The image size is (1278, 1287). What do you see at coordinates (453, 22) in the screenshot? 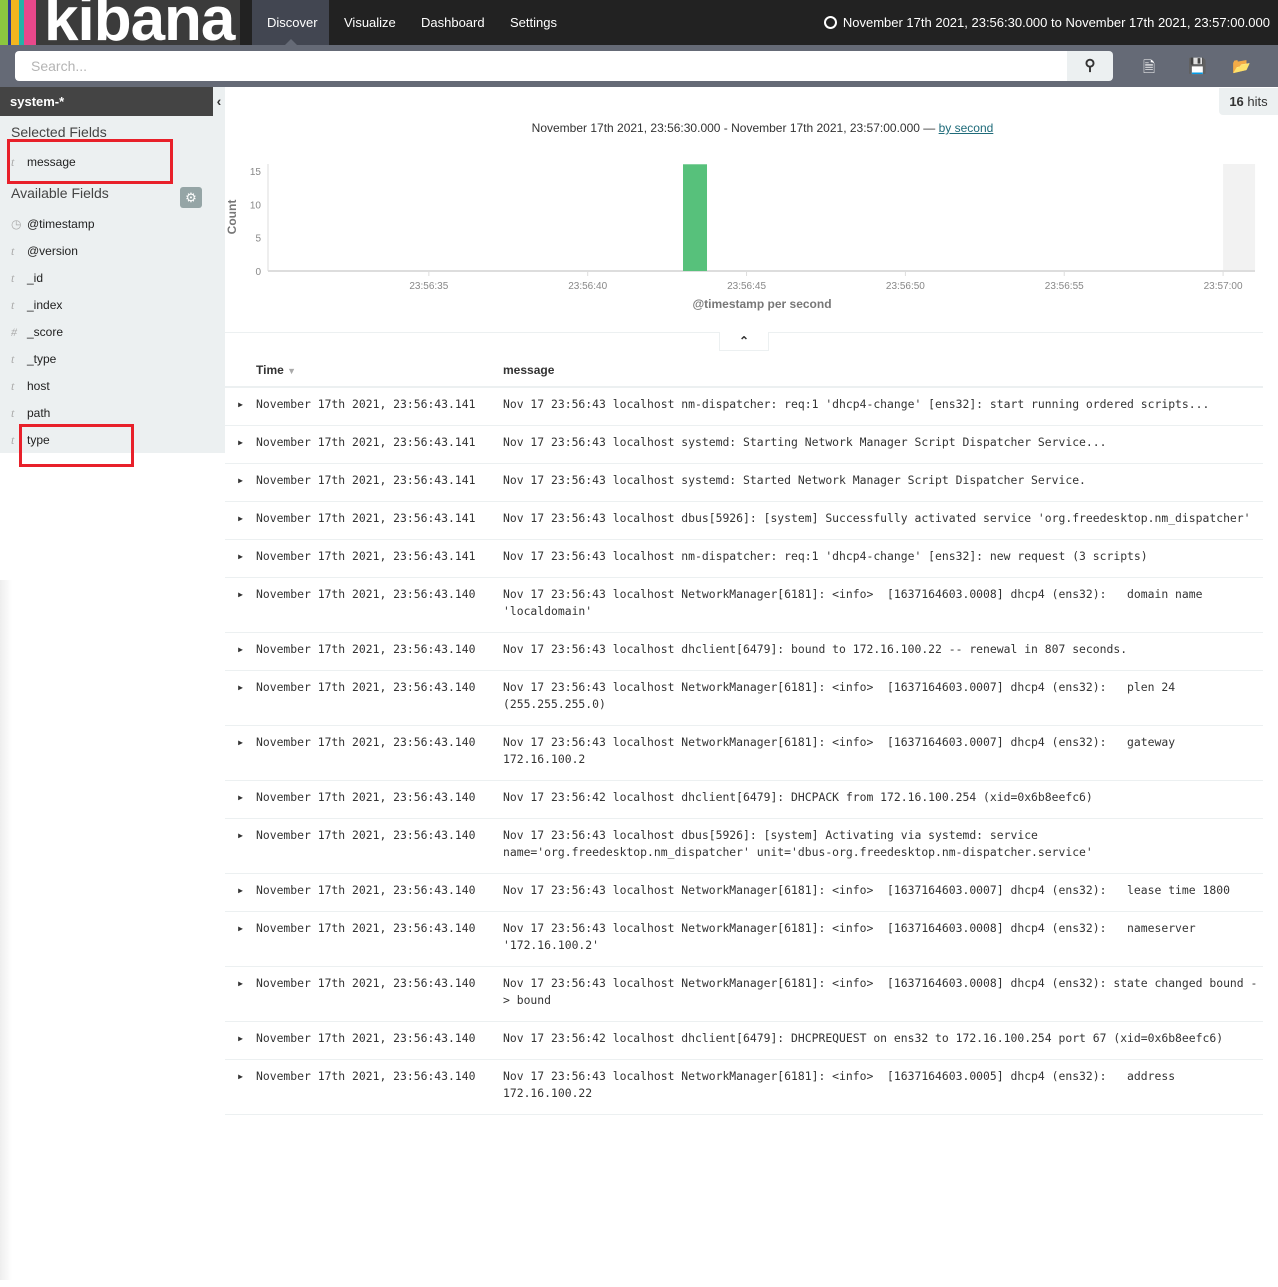
I see `nav-dashboard: Dashboard` at bounding box center [453, 22].